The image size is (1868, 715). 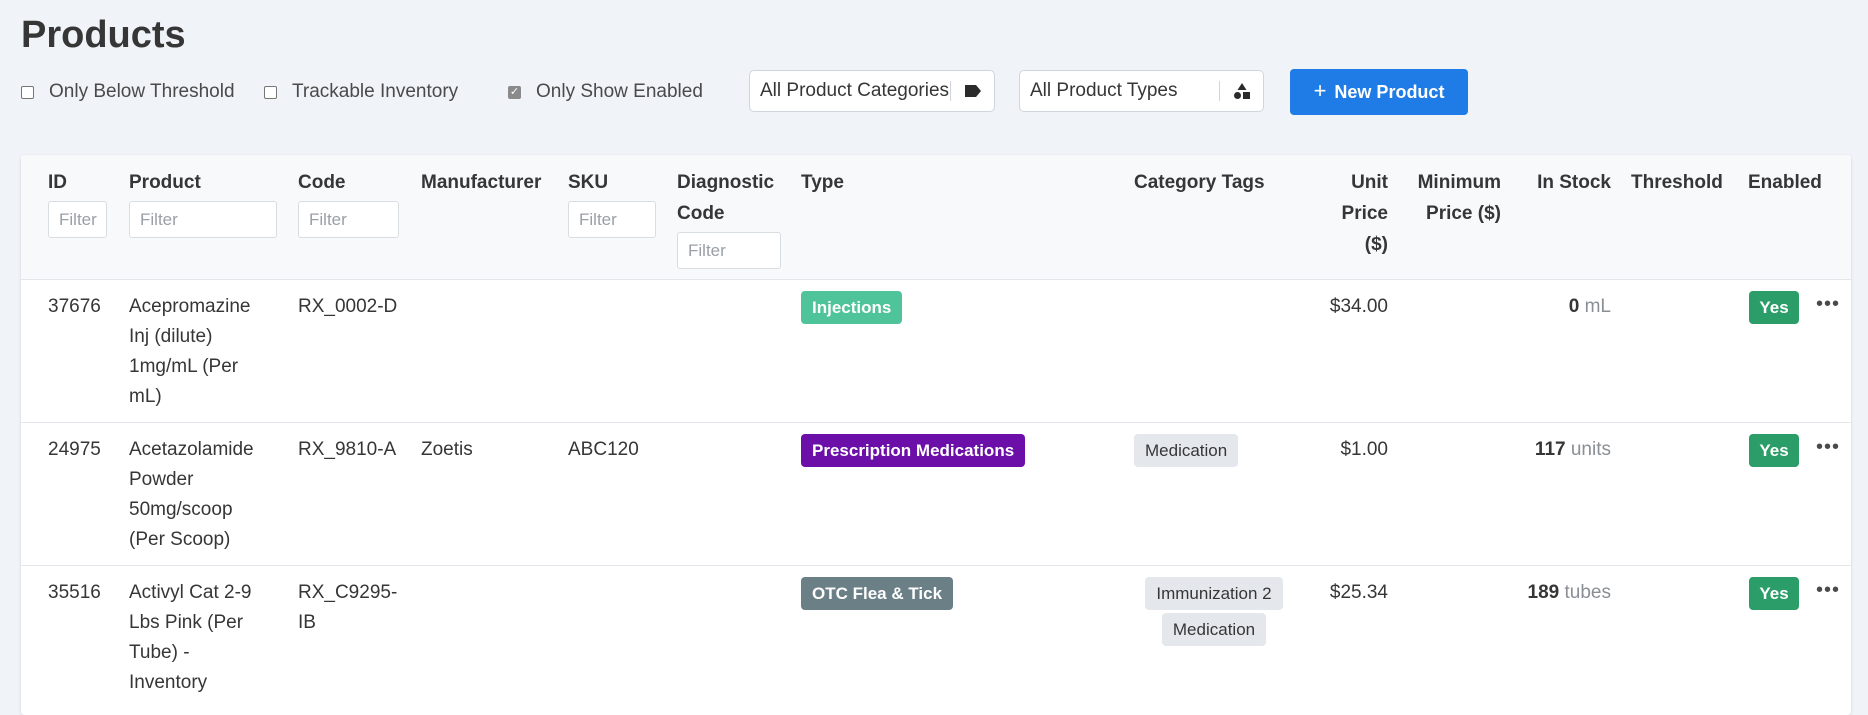 I want to click on cell-unit-price: $34.00, so click(x=1358, y=306).